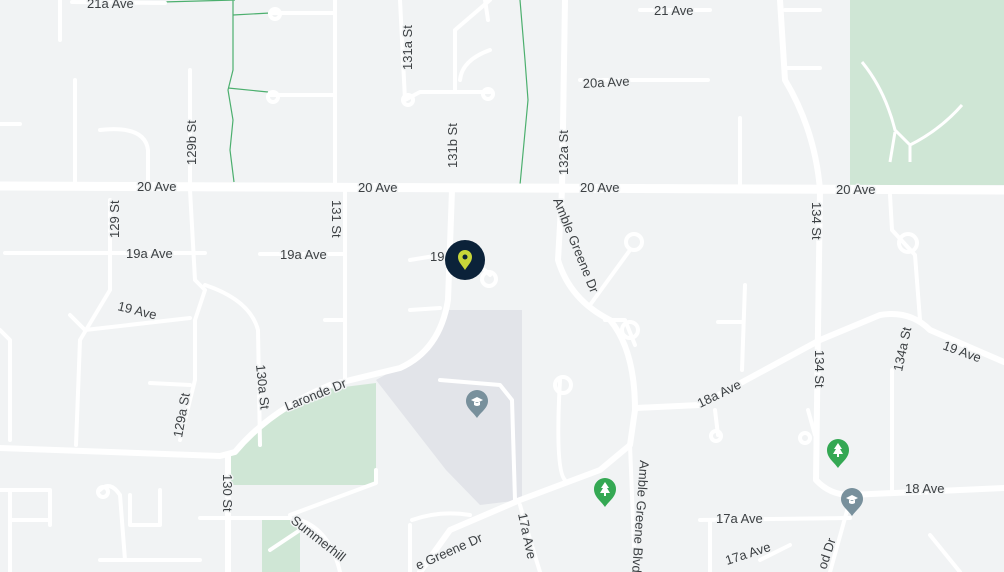 This screenshot has width=1004, height=572. What do you see at coordinates (449, 407) in the screenshot?
I see `school-grounds` at bounding box center [449, 407].